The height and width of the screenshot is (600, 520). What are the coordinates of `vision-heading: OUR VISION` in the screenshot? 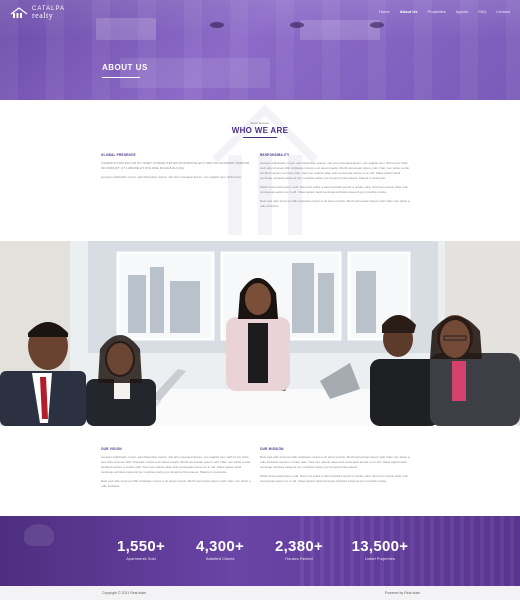 It's located at (111, 449).